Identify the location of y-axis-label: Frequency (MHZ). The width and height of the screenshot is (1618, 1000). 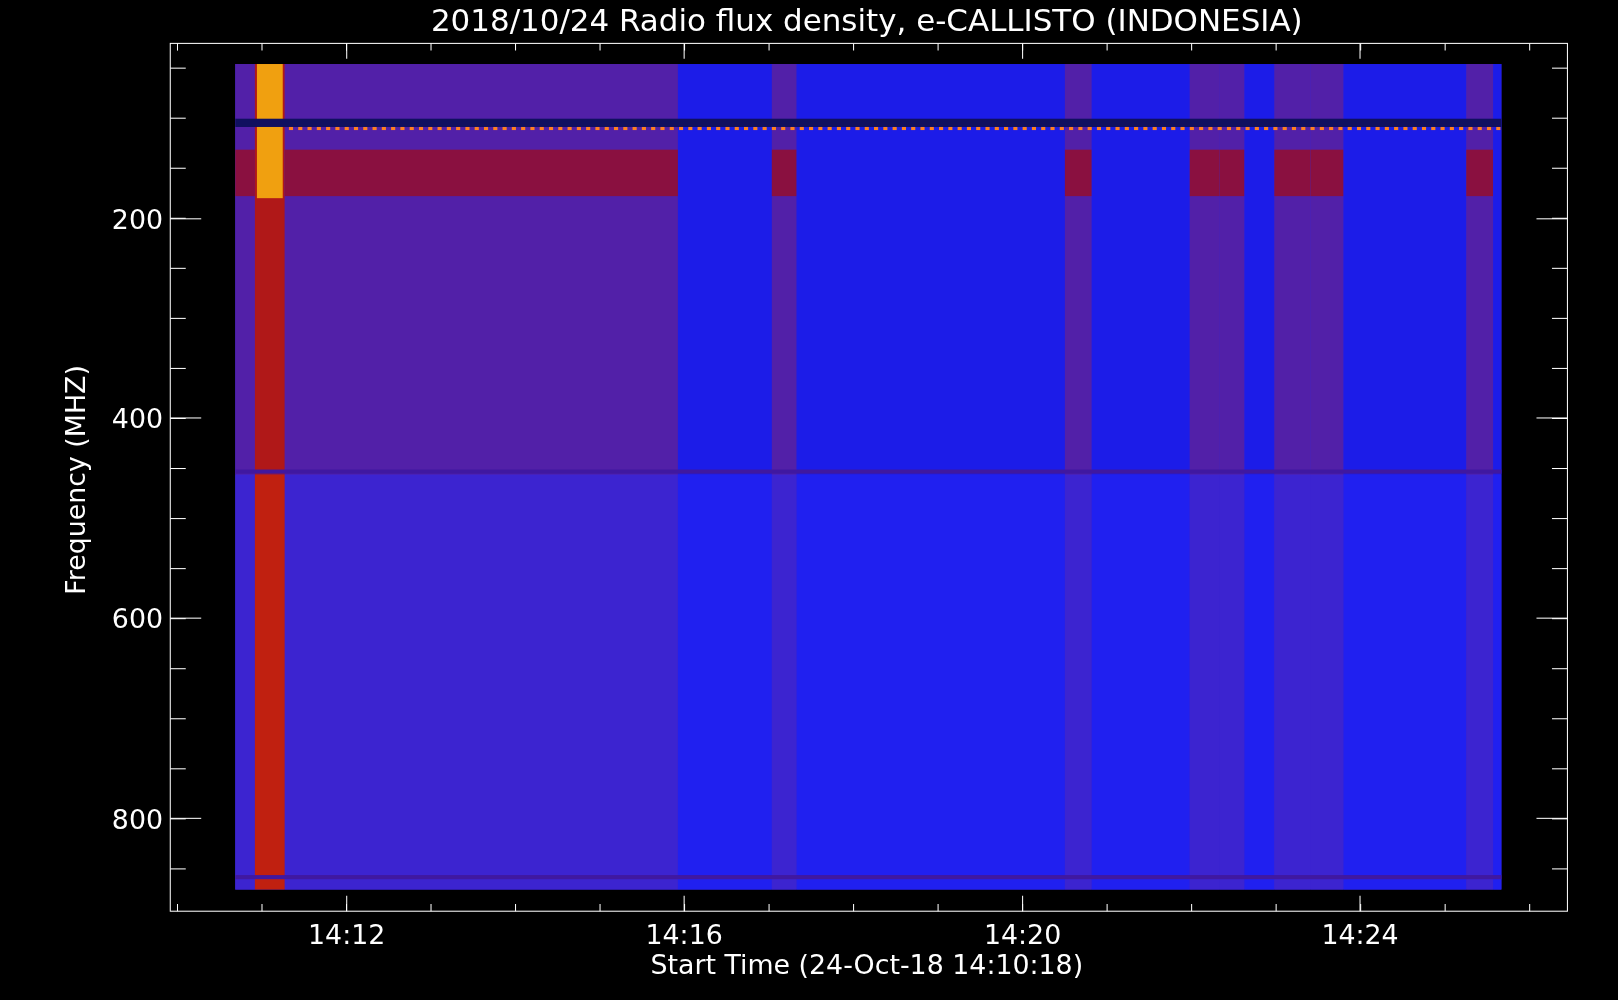
(75, 480).